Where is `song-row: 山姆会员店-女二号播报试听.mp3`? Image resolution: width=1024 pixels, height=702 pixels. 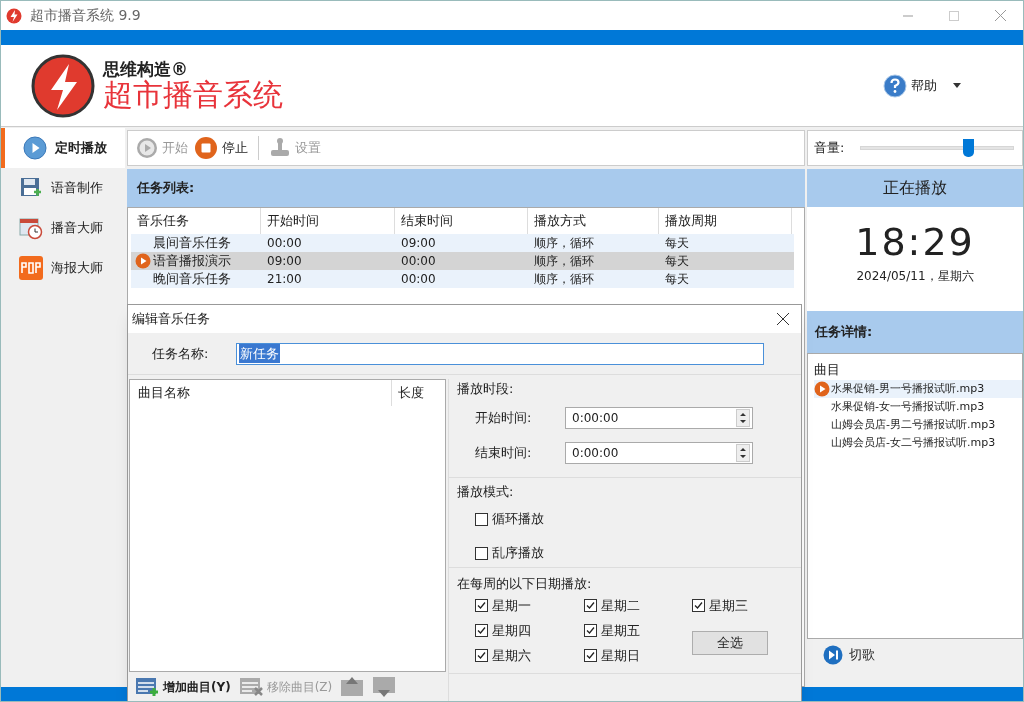
song-row: 山姆会员店-女二号播报试听.mp3 is located at coordinates (918, 443).